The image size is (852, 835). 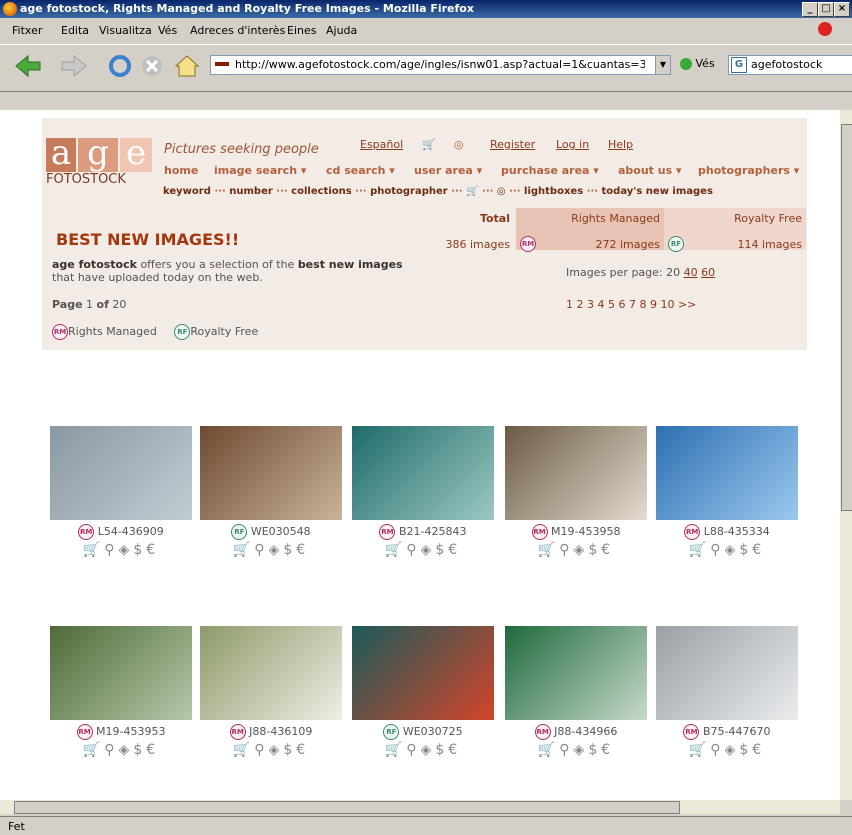 What do you see at coordinates (826, 9) in the screenshot?
I see `maximize-button: □` at bounding box center [826, 9].